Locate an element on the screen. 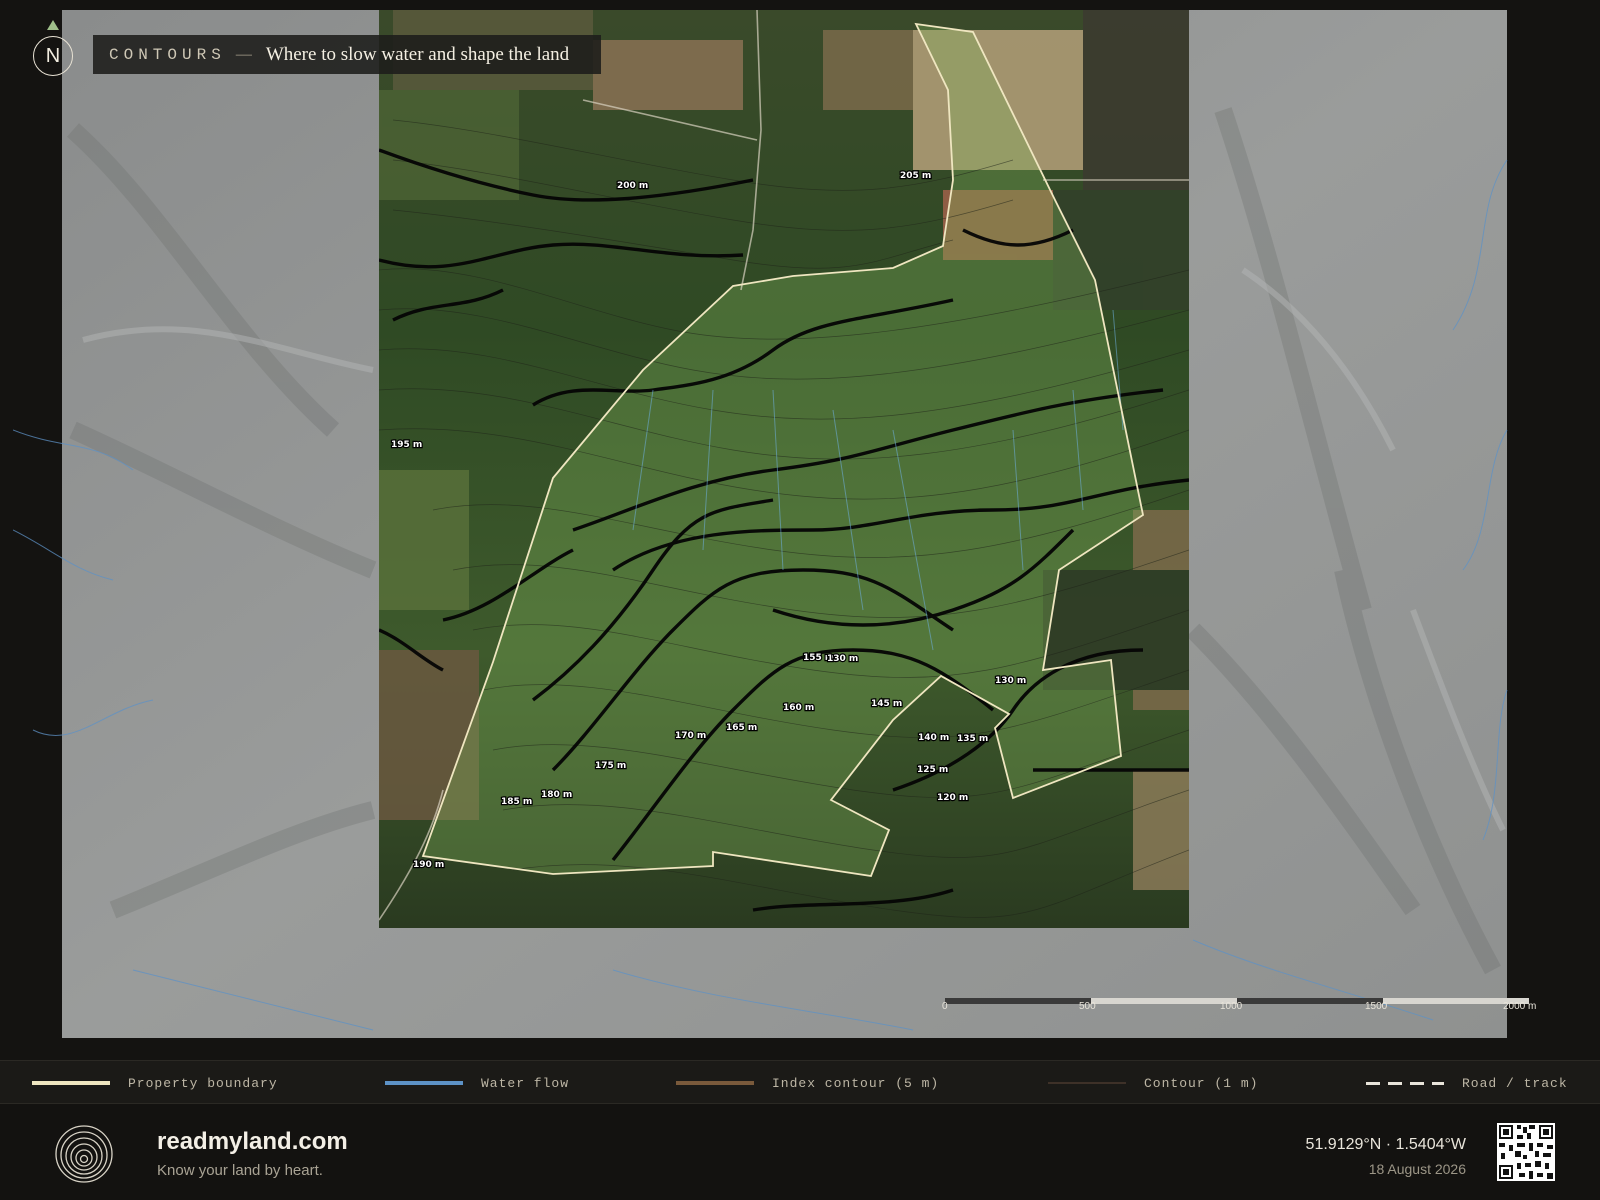  legend-label: Contour (1 m) is located at coordinates (1201, 1083).